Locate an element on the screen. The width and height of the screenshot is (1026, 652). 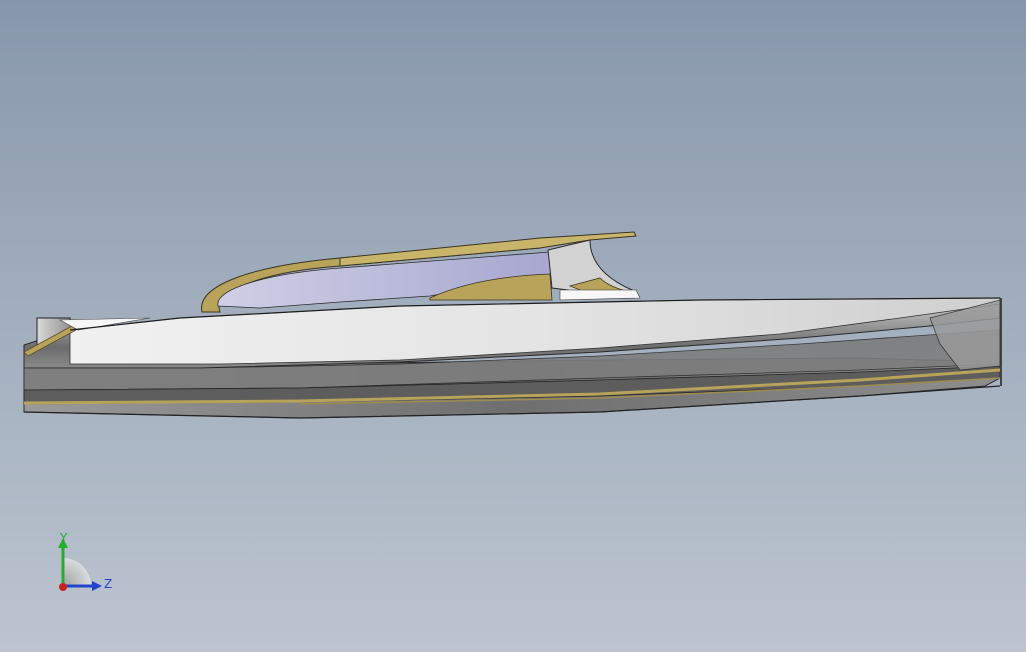
triad-arc is located at coordinates (77, 572).